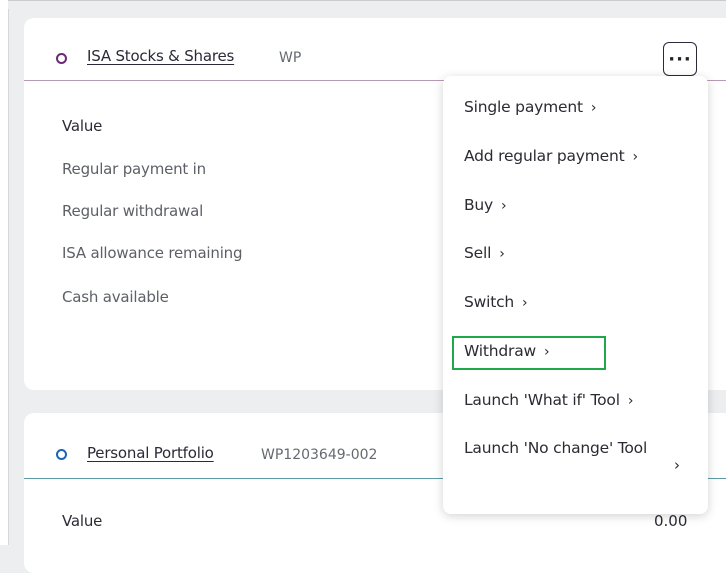 Image resolution: width=726 pixels, height=573 pixels. Describe the element at coordinates (375, 49) in the screenshot. I see `account-card-header: ISA Stocks & Shares WP ···` at that location.